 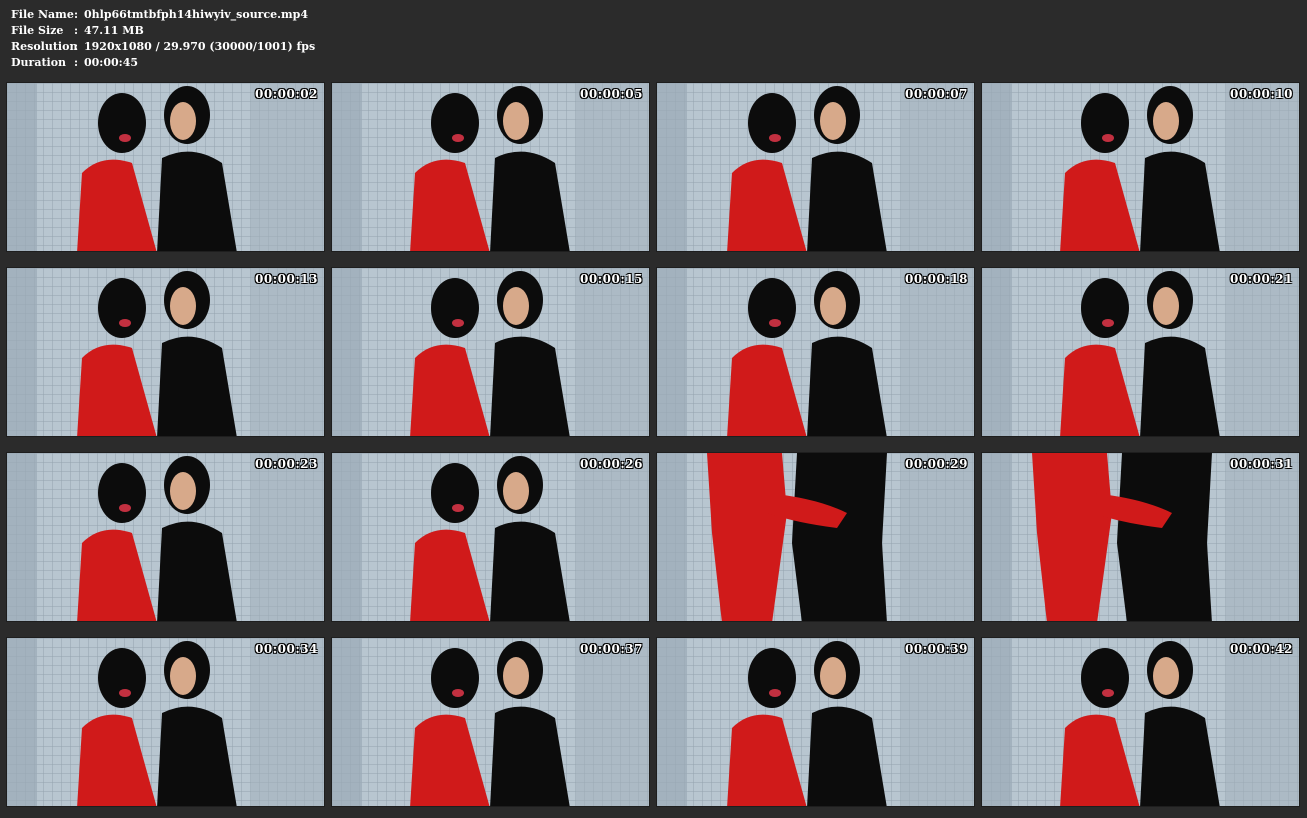 I want to click on timestamp: 00:00:37, so click(x=611, y=649).